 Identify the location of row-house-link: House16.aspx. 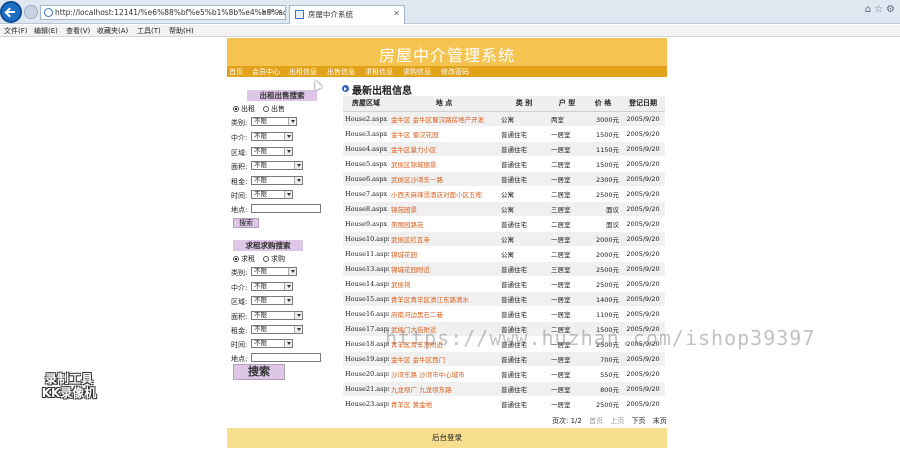
(366, 314).